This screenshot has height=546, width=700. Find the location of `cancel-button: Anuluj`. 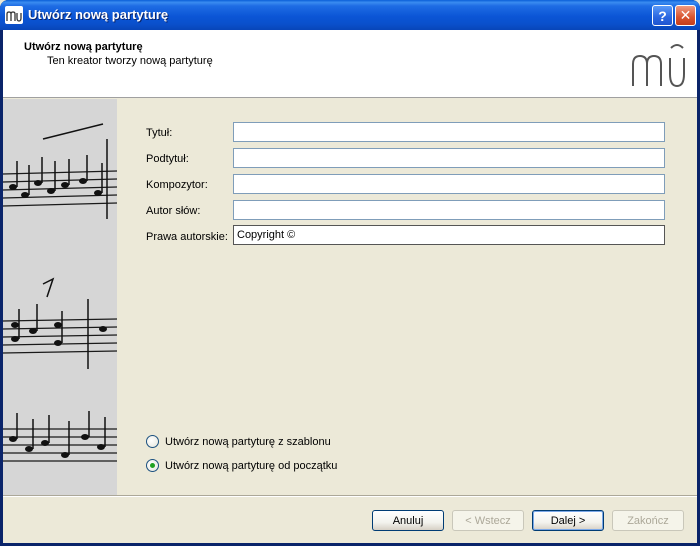

cancel-button: Anuluj is located at coordinates (408, 520).